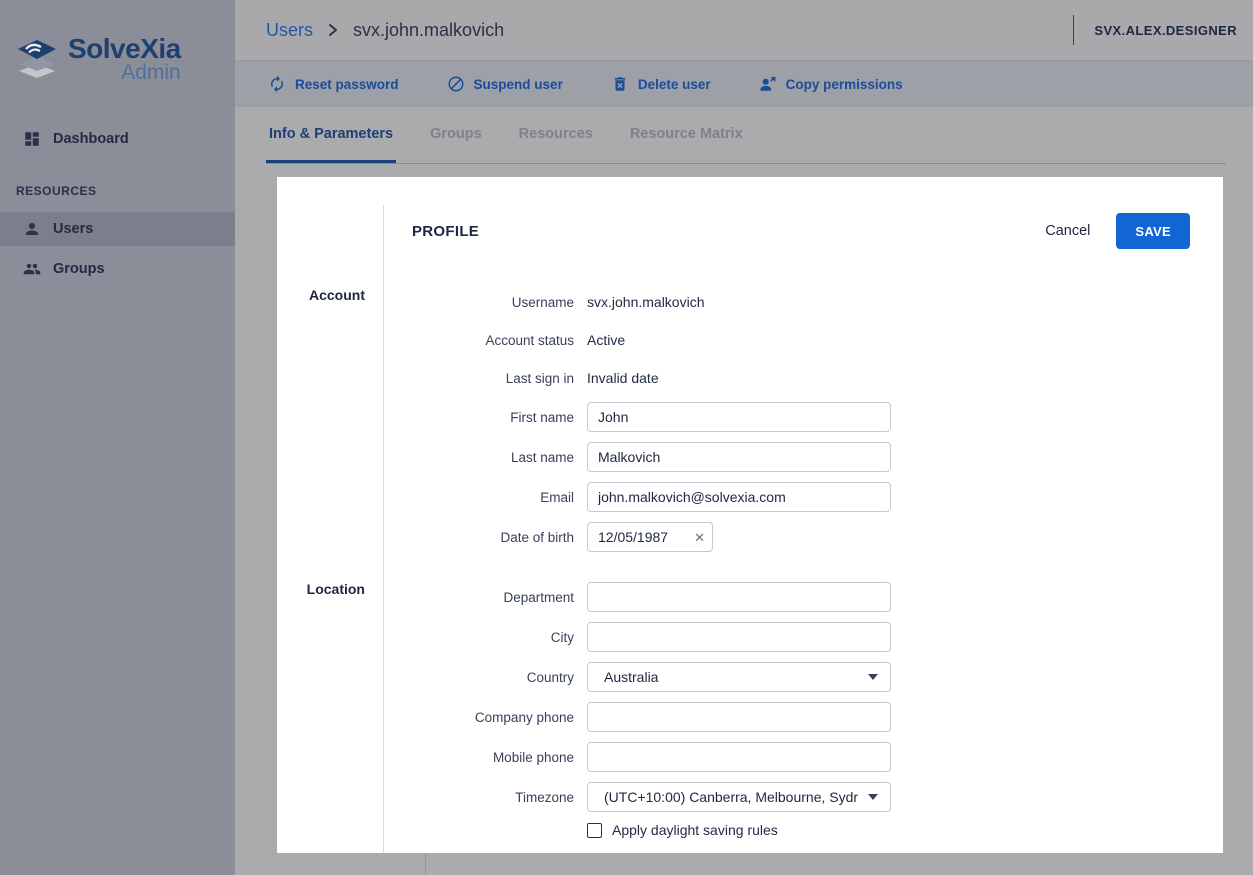 This screenshot has height=875, width=1253. What do you see at coordinates (117, 229) in the screenshot?
I see `sidebar-item-users: Users` at bounding box center [117, 229].